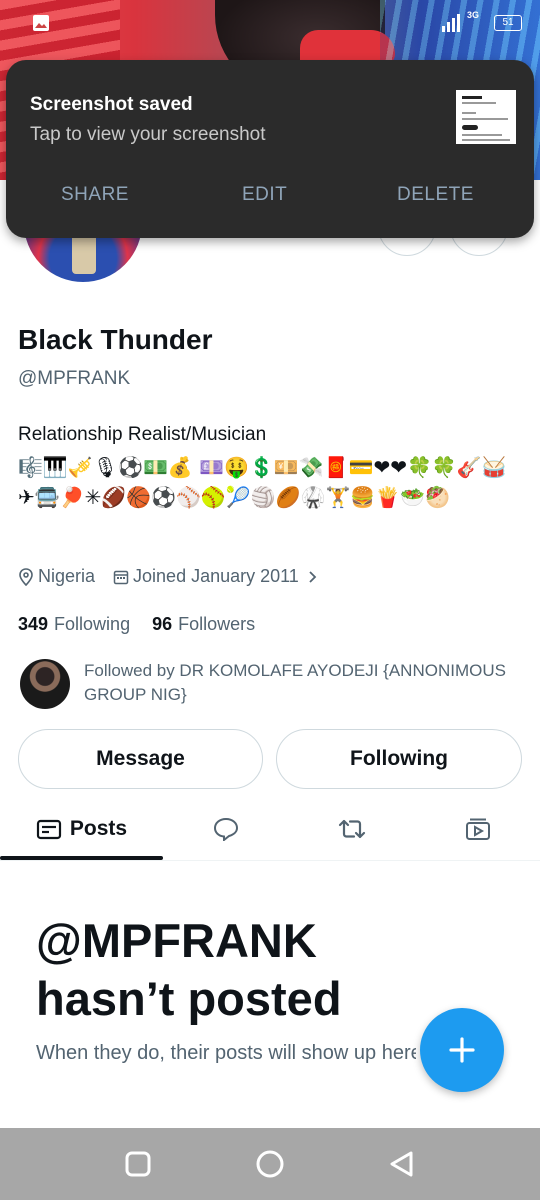 The image size is (540, 1200). Describe the element at coordinates (95, 195) in the screenshot. I see `share-button: SHARE` at that location.